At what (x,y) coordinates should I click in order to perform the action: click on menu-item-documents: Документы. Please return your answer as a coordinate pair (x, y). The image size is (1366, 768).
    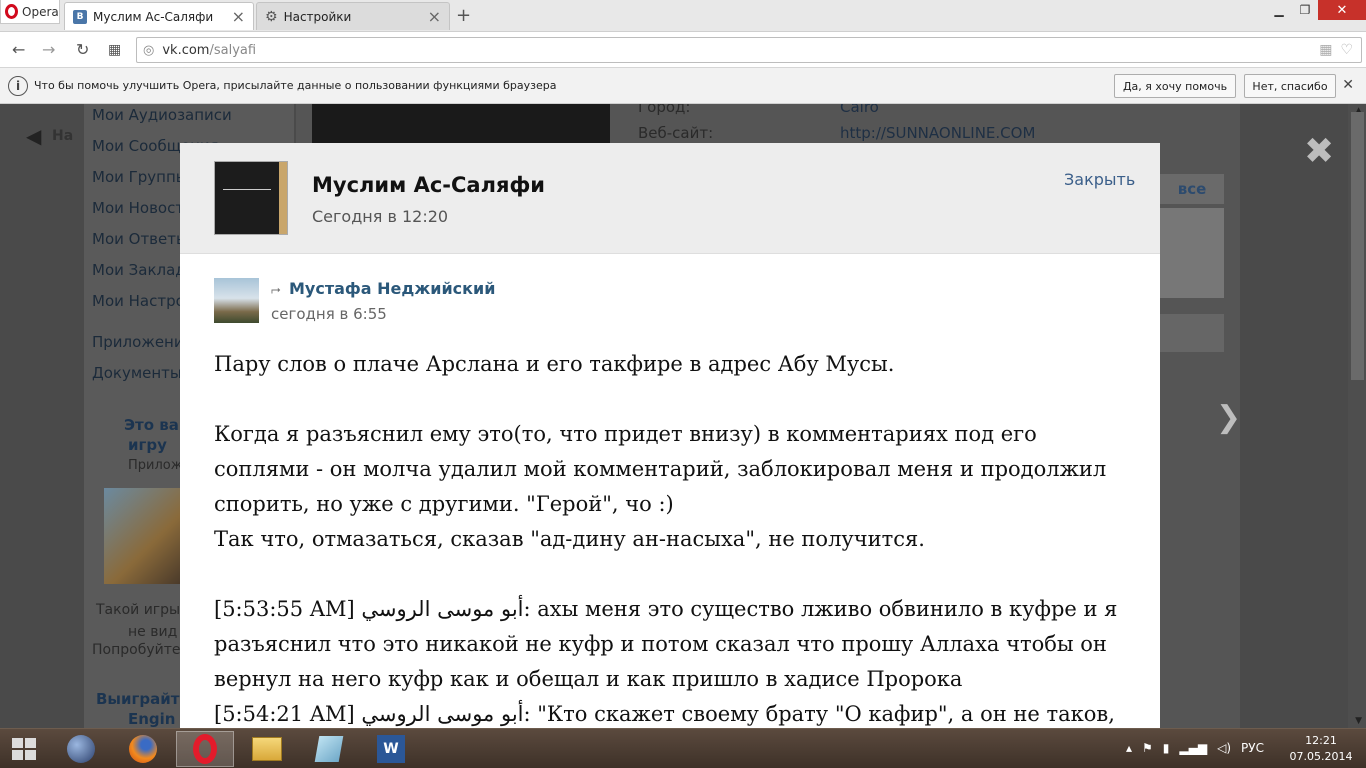
    Looking at the image, I should click on (137, 373).